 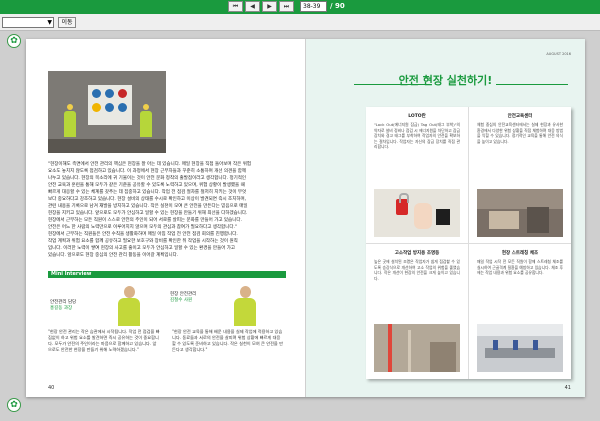 I want to click on next-page-icon: ▶, so click(x=269, y=6).